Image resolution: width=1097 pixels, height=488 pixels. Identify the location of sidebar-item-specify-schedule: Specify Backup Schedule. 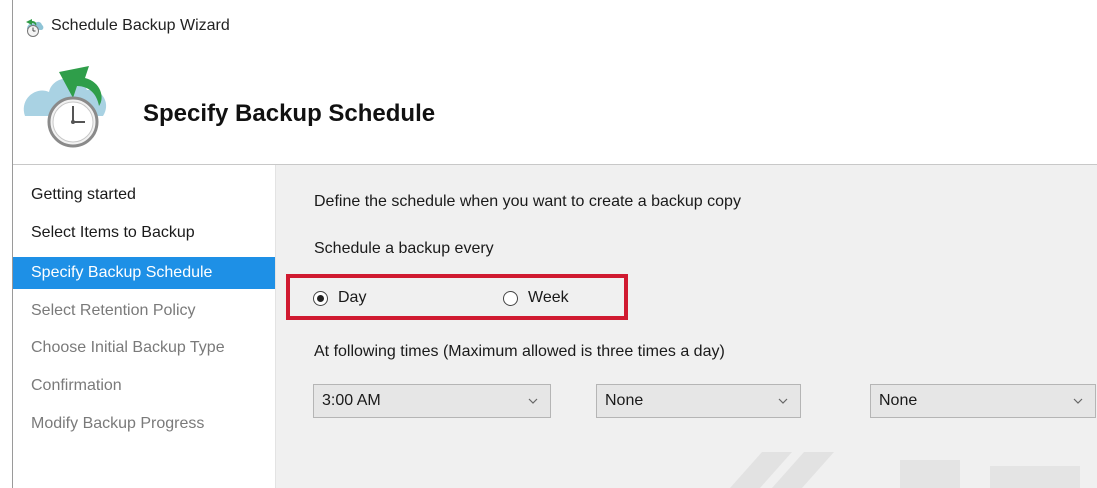
(144, 273).